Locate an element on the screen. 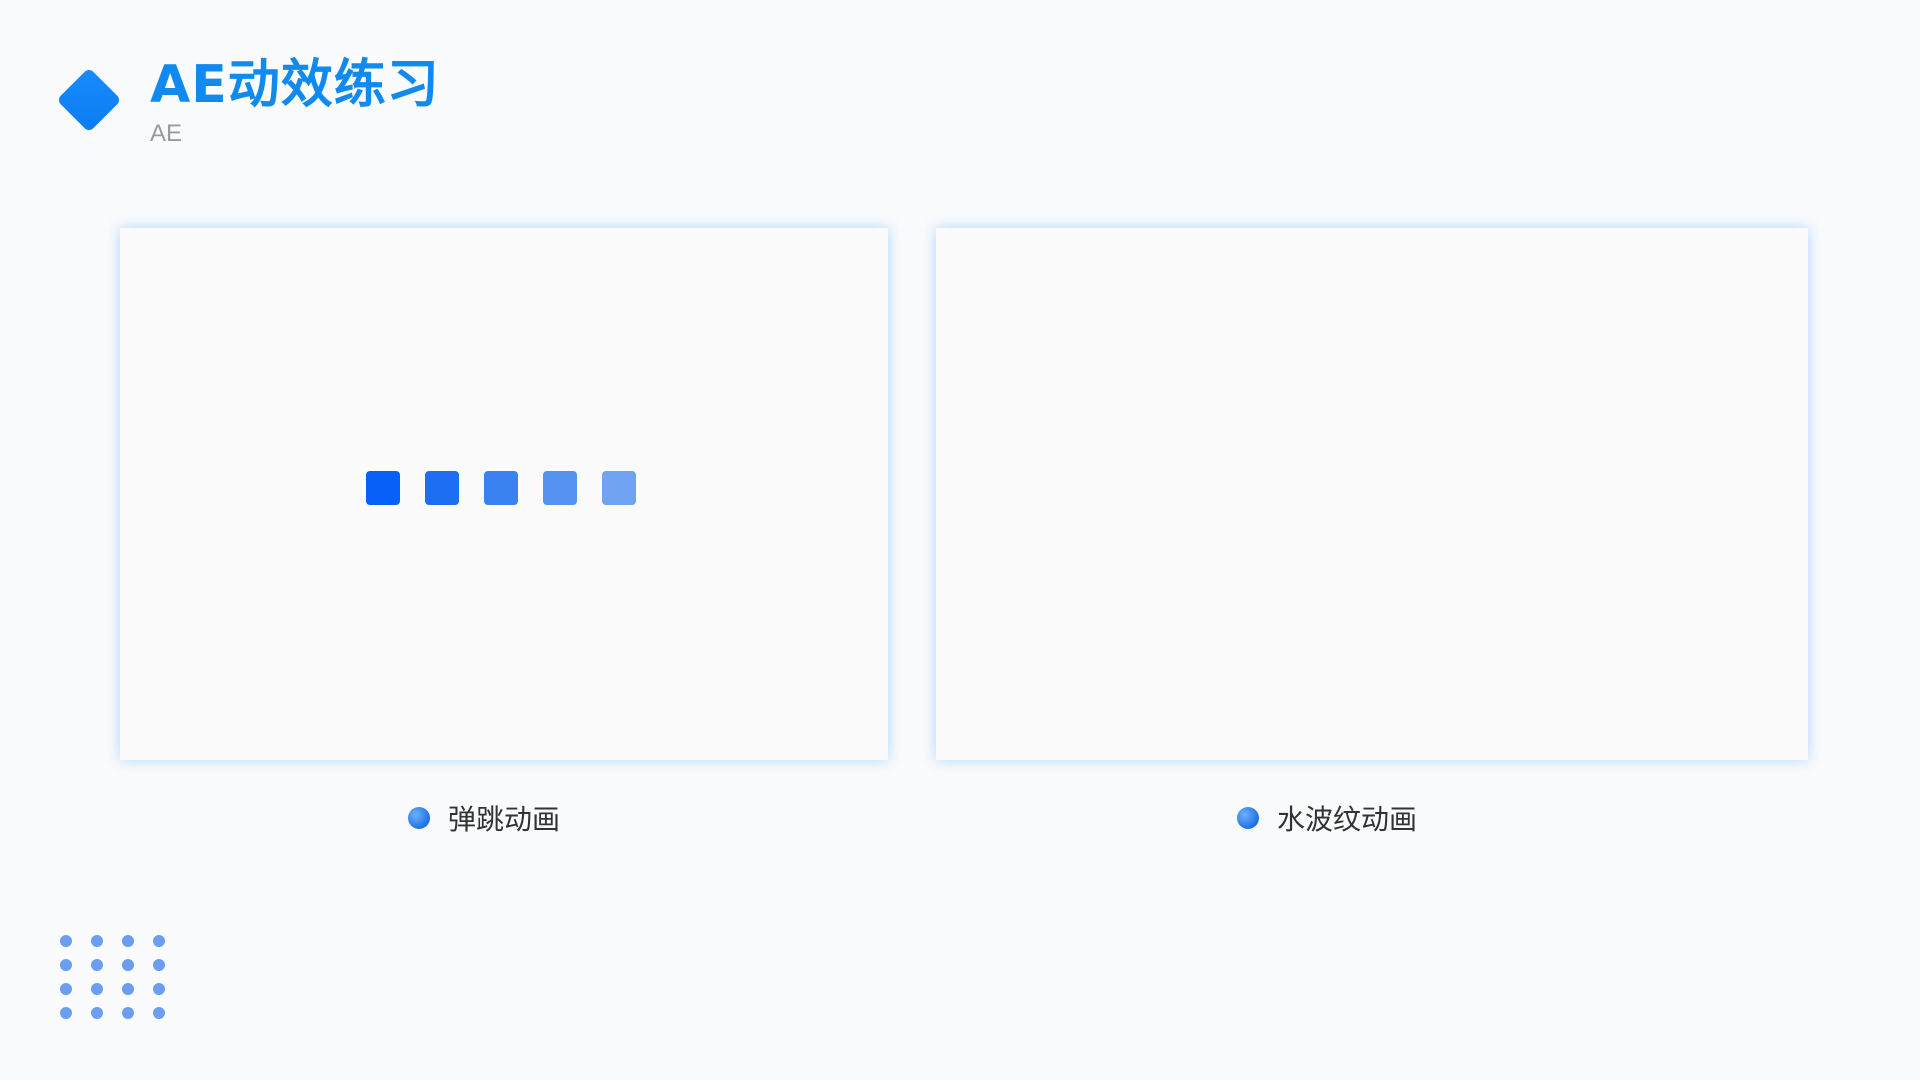 Image resolution: width=1920 pixels, height=1080 pixels. diamond-logo-icon is located at coordinates (89, 100).